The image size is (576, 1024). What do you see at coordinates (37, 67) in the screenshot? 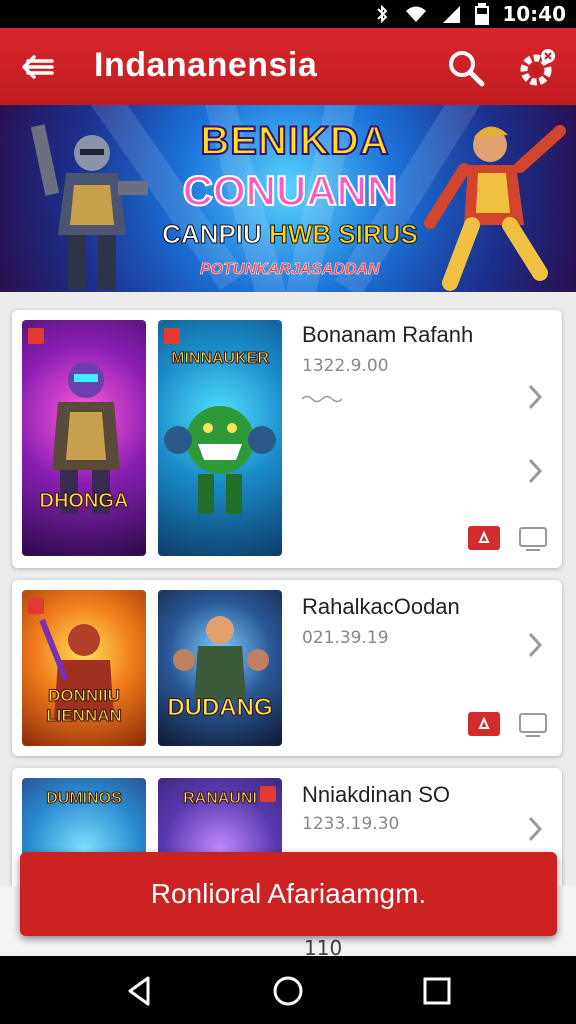
I see `back-arrow-icon` at bounding box center [37, 67].